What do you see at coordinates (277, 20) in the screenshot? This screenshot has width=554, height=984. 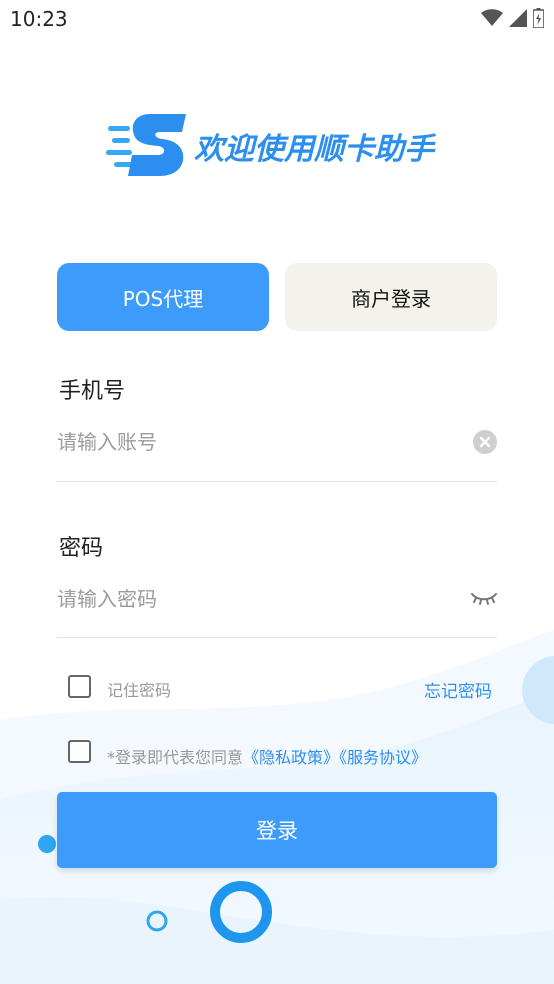 I see `status-bar: 10:23` at bounding box center [277, 20].